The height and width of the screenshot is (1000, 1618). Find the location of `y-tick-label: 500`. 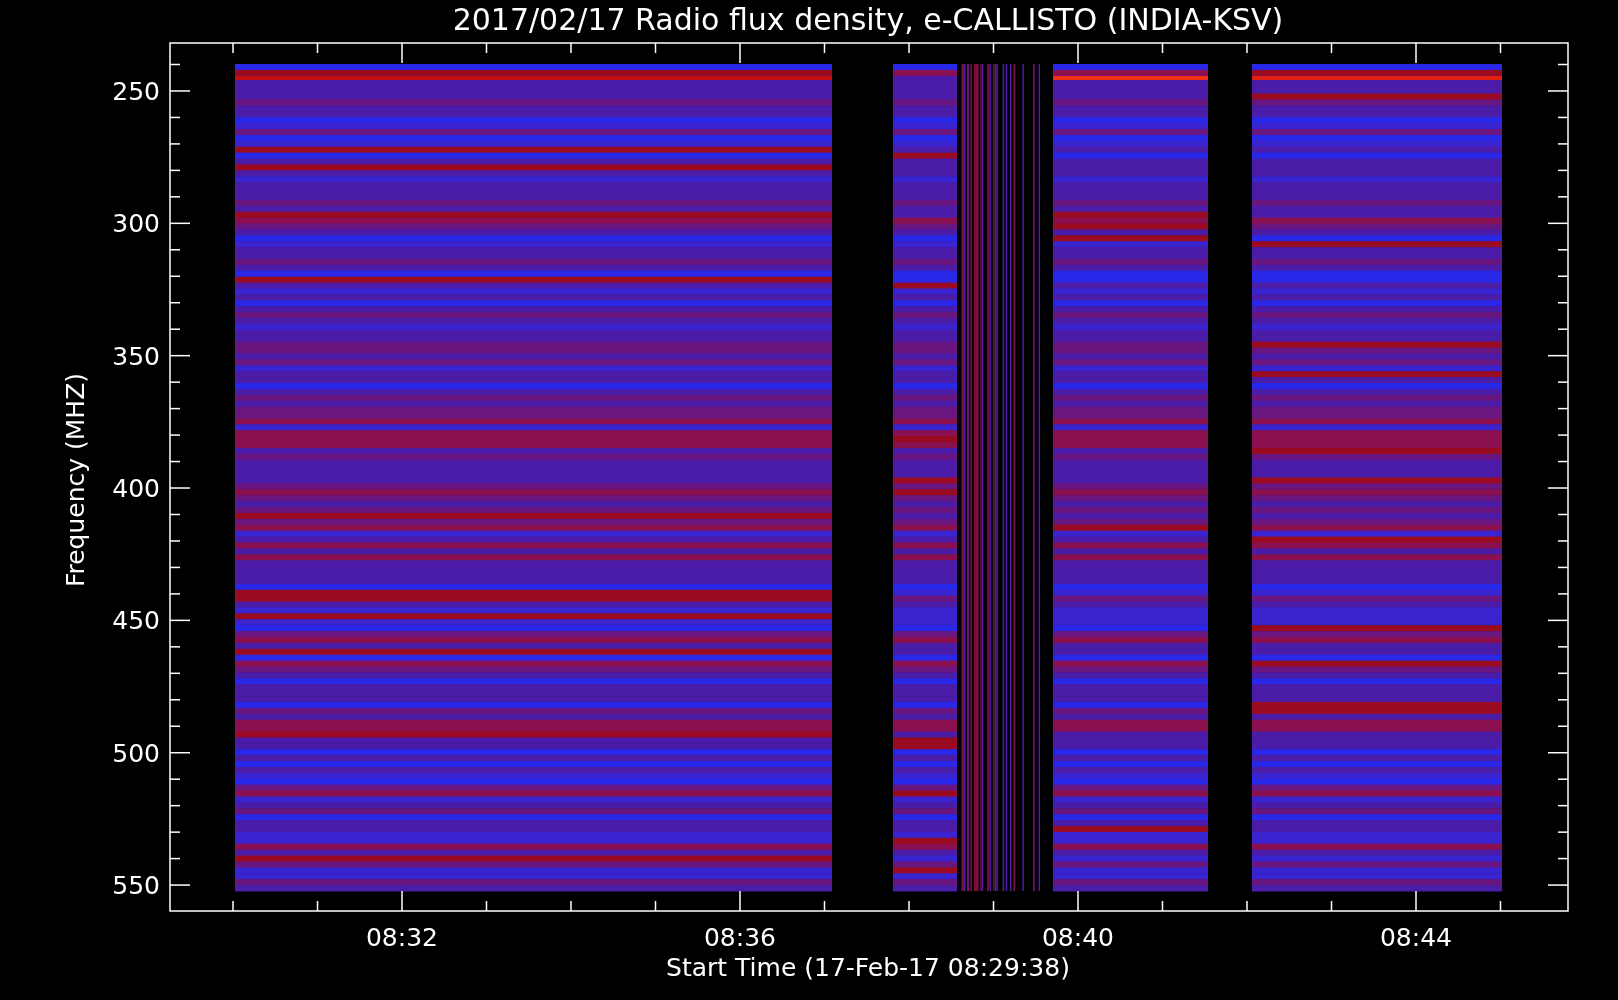

y-tick-label: 500 is located at coordinates (136, 753).